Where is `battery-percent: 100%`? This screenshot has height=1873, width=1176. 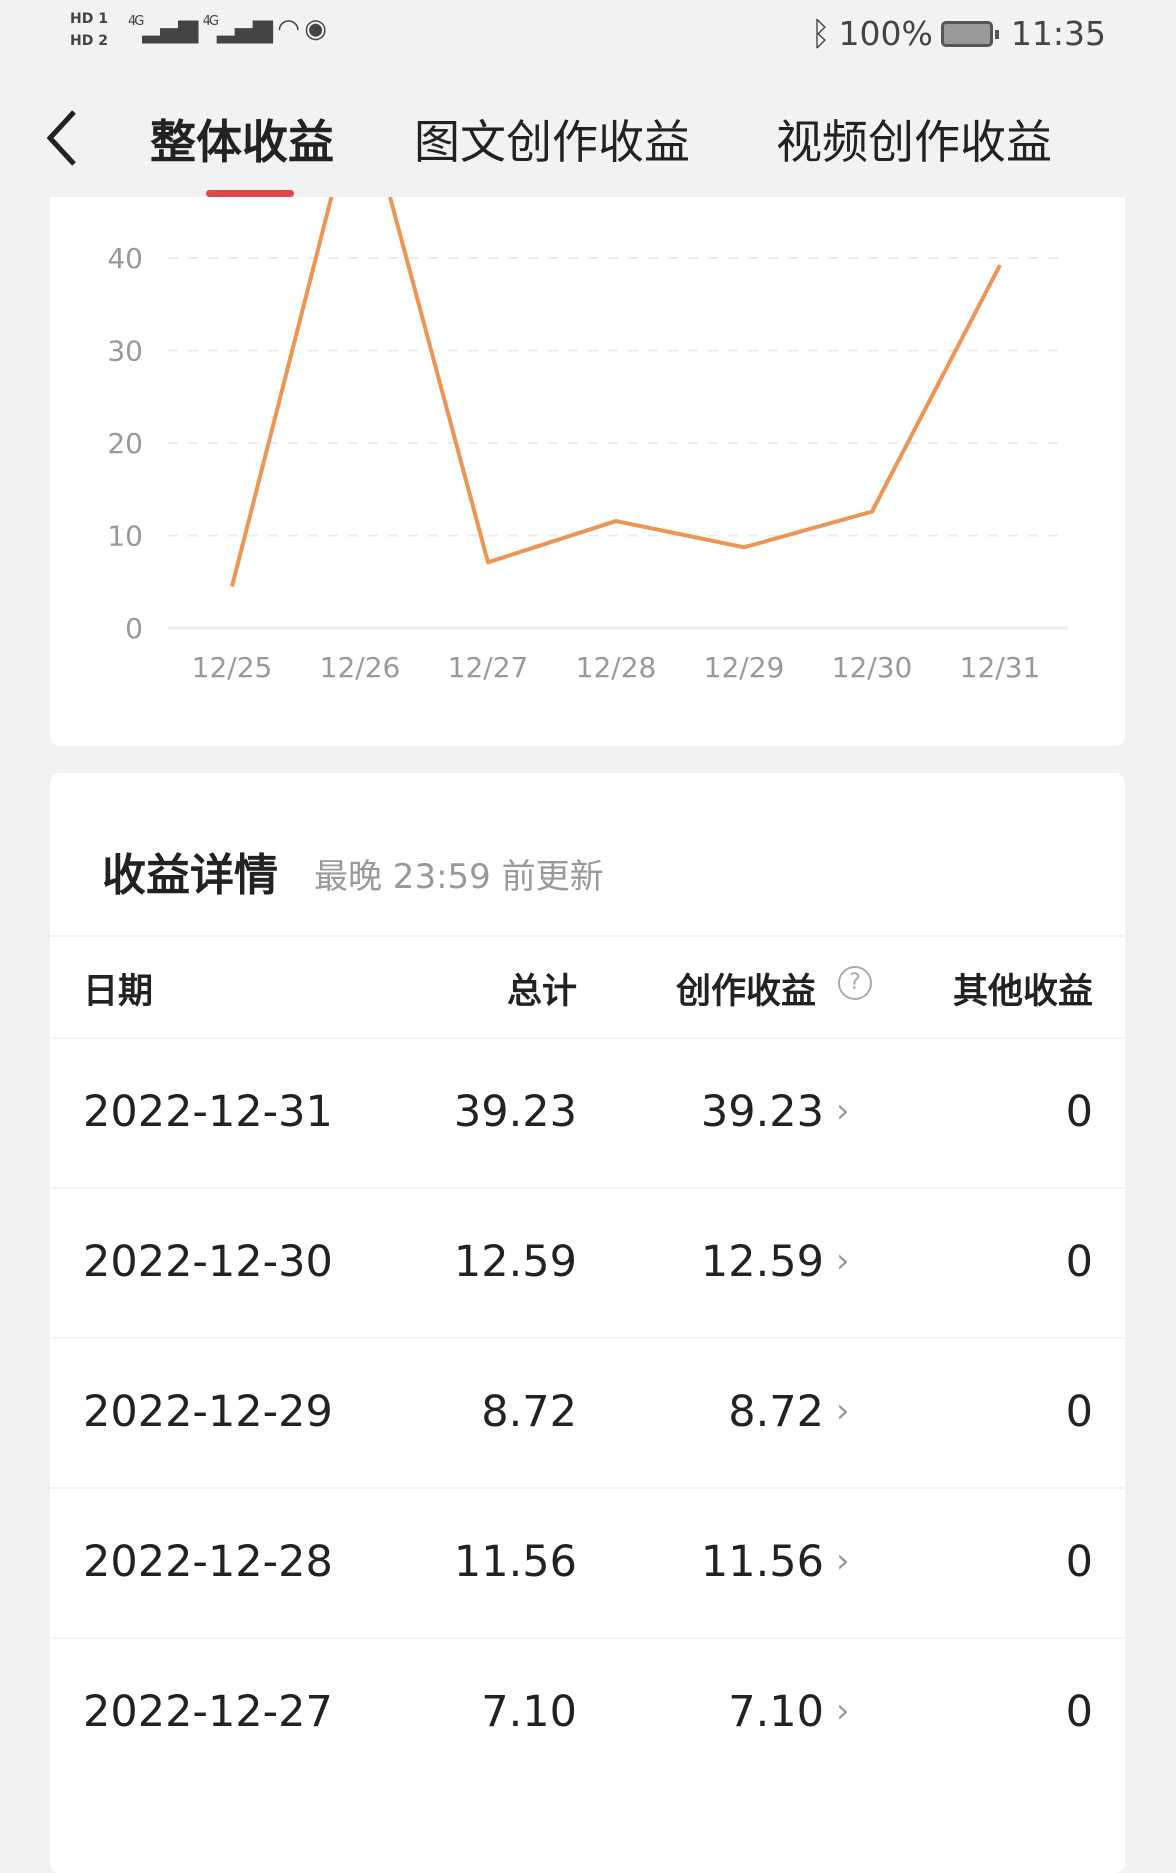 battery-percent: 100% is located at coordinates (885, 33).